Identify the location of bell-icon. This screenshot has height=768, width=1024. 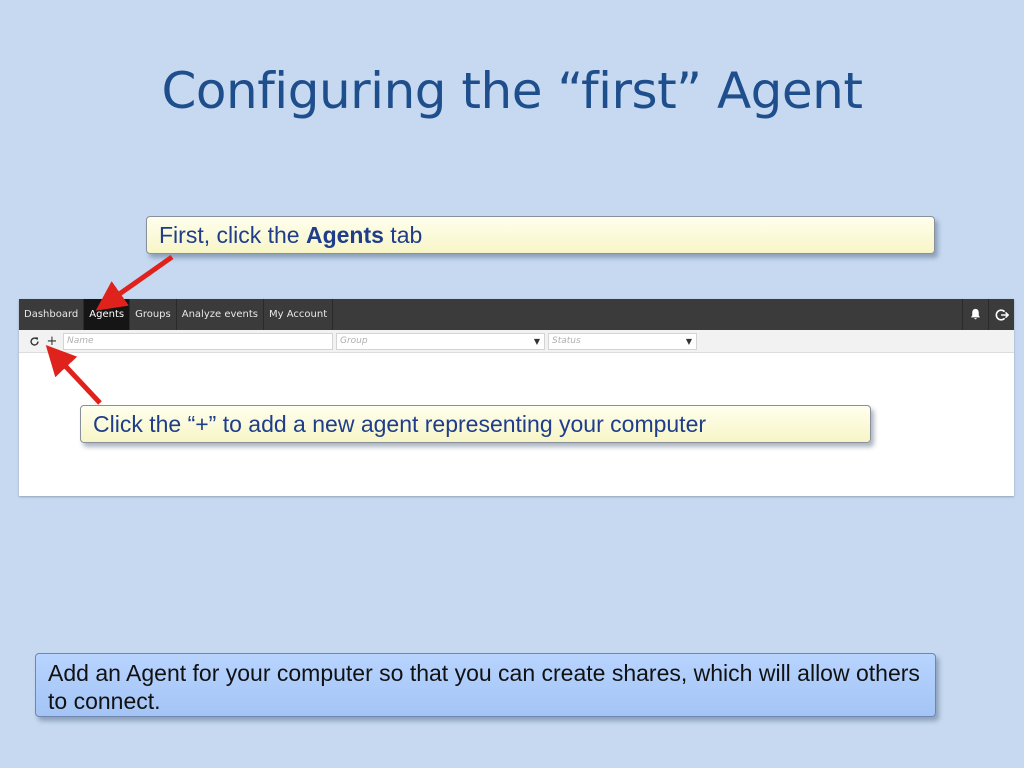
(975, 314).